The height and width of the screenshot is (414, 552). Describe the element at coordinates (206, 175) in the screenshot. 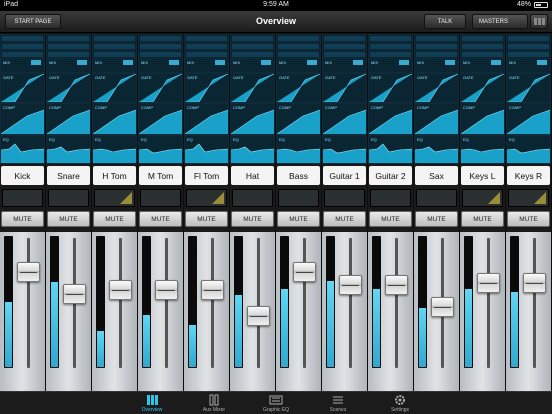

I see `channel-name-button: Fl Tom` at that location.